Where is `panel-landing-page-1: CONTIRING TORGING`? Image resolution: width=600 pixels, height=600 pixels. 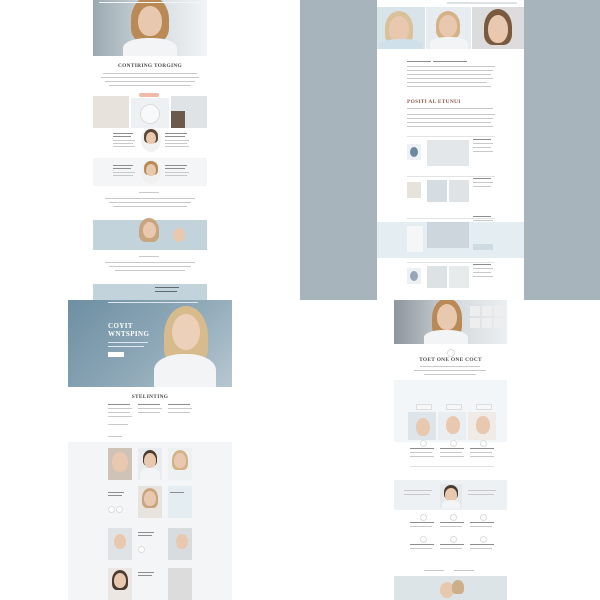 panel-landing-page-1: CONTIRING TORGING is located at coordinates (149, 150).